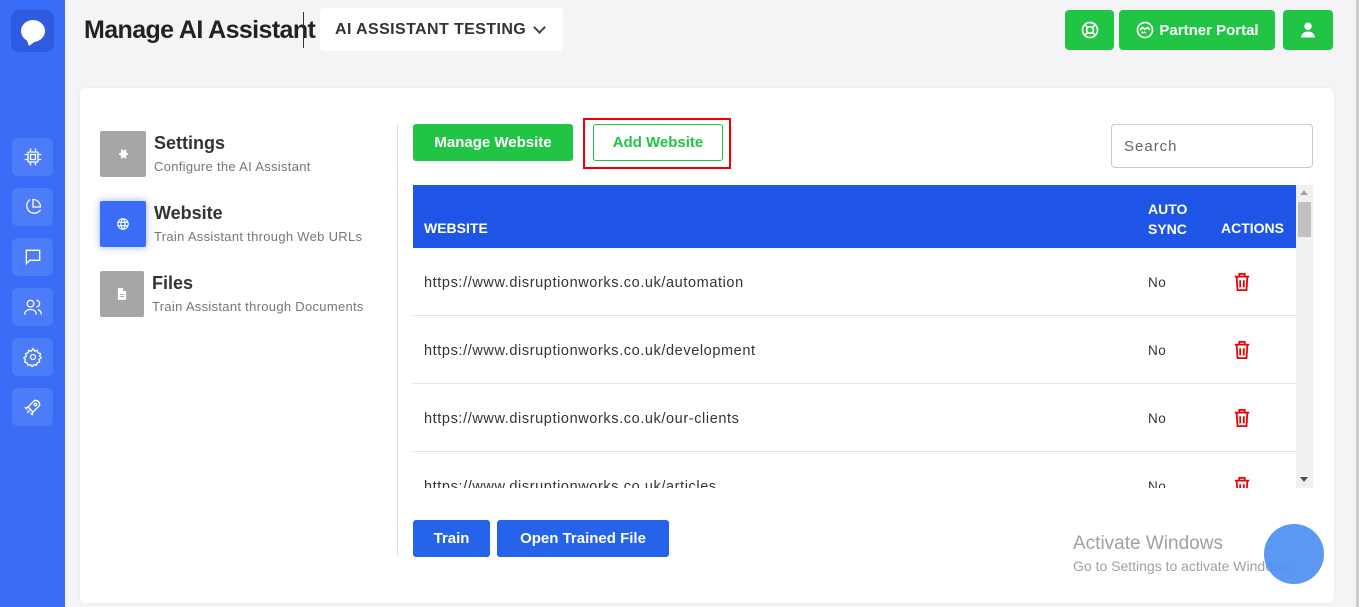 The height and width of the screenshot is (607, 1359). I want to click on partner-portal-button: Partner Portal, so click(1197, 30).